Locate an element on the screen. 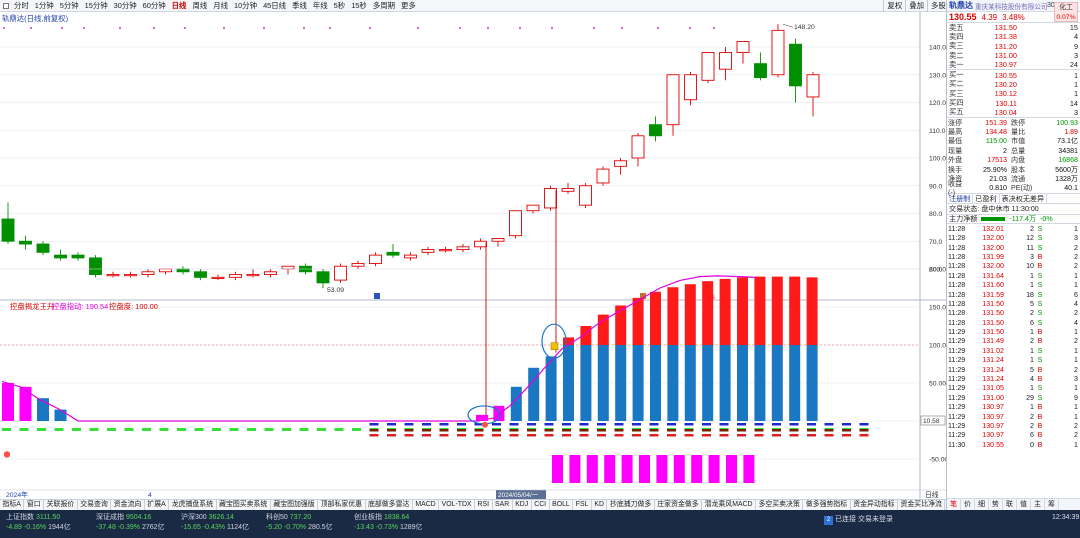  connection-status: 2 已连接 交易未登录 is located at coordinates (858, 519).